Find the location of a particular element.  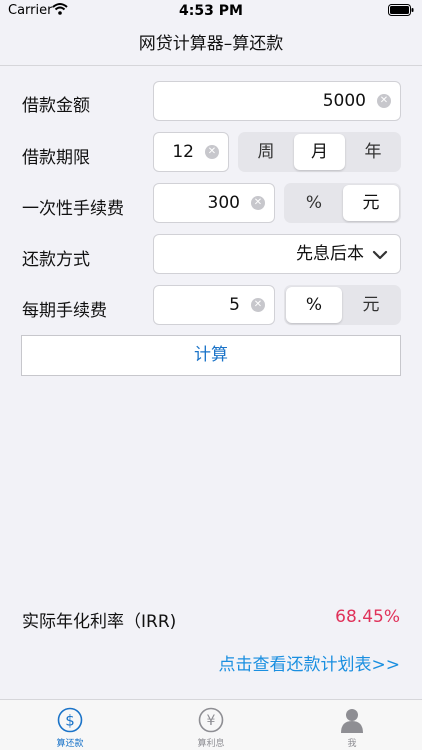

tab-bar: $ 算还款 ¥ 算利息 我 is located at coordinates (211, 724).